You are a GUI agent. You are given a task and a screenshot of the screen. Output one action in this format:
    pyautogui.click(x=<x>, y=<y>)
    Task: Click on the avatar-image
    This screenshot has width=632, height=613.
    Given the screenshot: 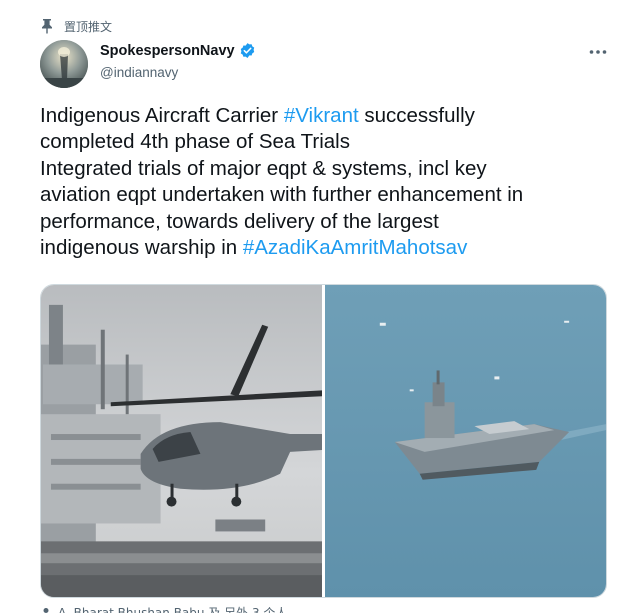 What is the action you would take?
    pyautogui.click(x=64, y=64)
    